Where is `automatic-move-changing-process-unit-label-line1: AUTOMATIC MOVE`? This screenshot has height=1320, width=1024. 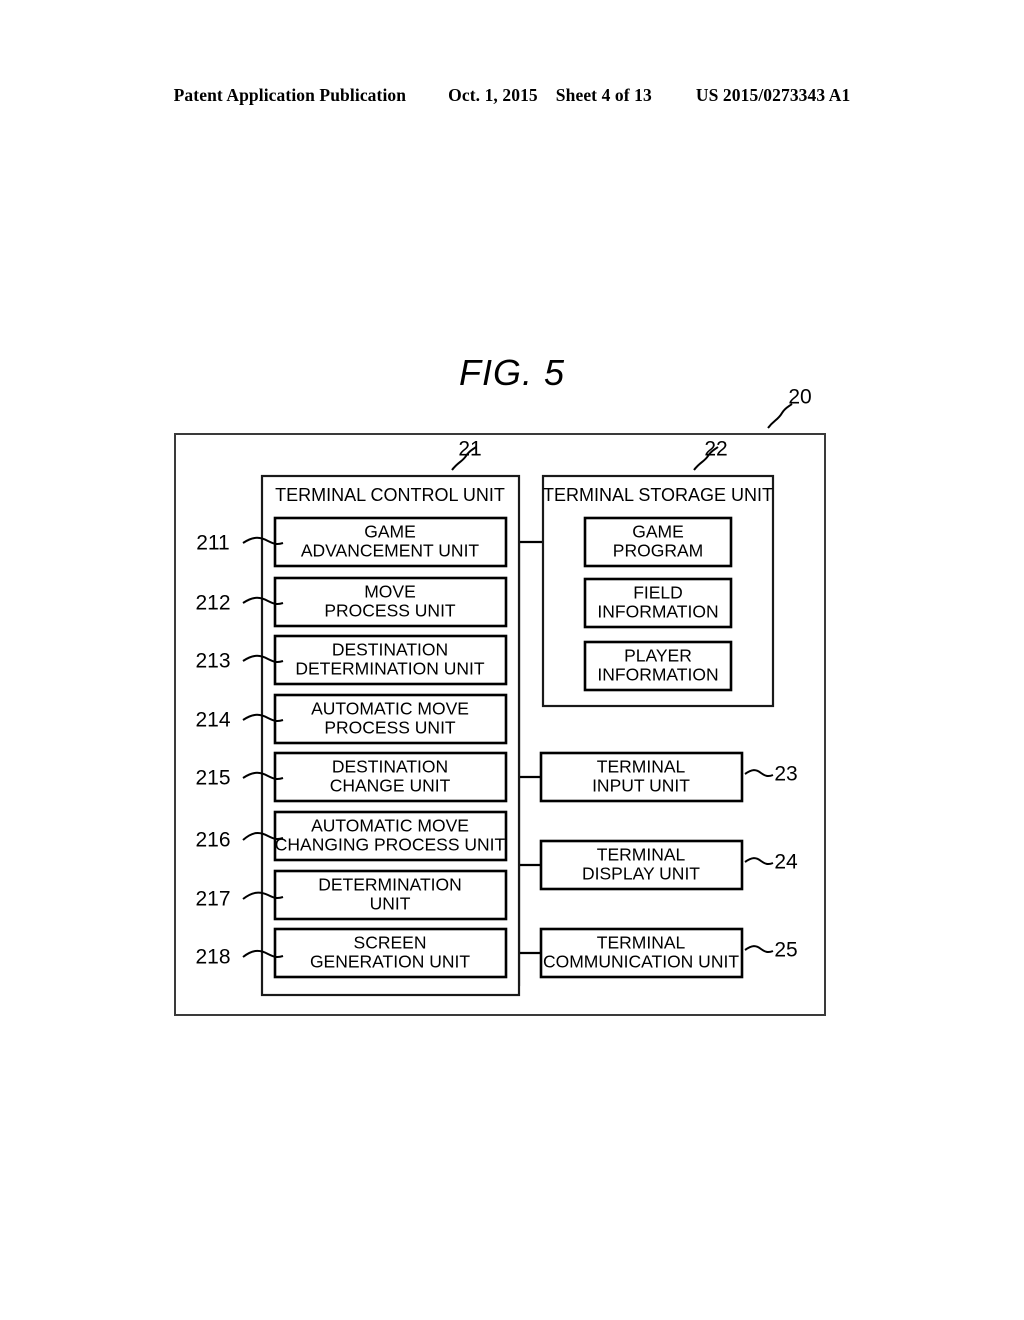 automatic-move-changing-process-unit-label-line1: AUTOMATIC MOVE is located at coordinates (390, 826).